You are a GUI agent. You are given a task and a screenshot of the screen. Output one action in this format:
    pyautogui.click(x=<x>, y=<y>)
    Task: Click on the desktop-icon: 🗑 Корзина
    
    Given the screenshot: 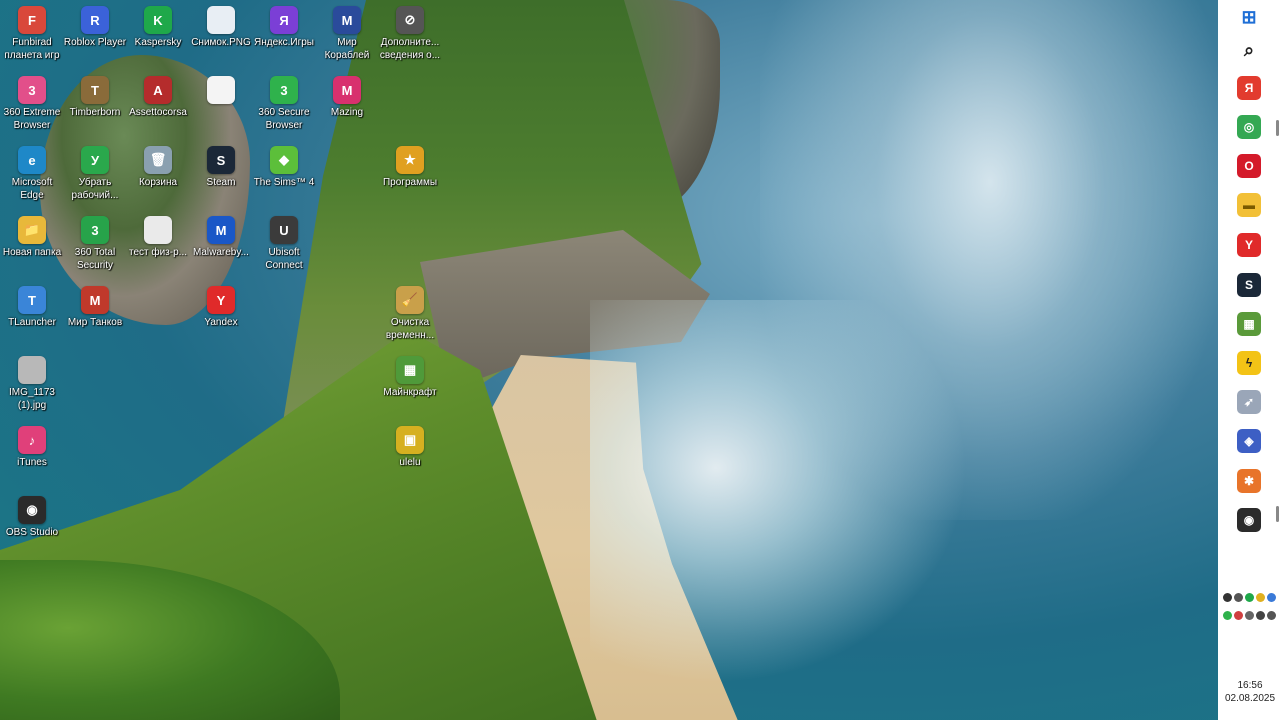 What is the action you would take?
    pyautogui.click(x=158, y=165)
    